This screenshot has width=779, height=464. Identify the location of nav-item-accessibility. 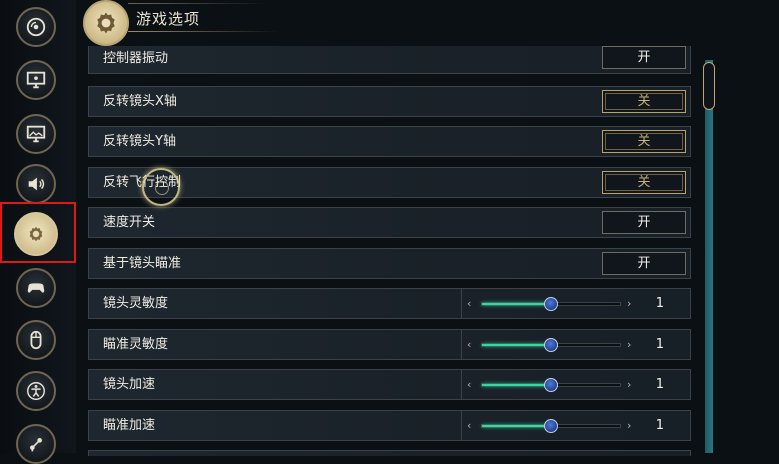
(36, 391).